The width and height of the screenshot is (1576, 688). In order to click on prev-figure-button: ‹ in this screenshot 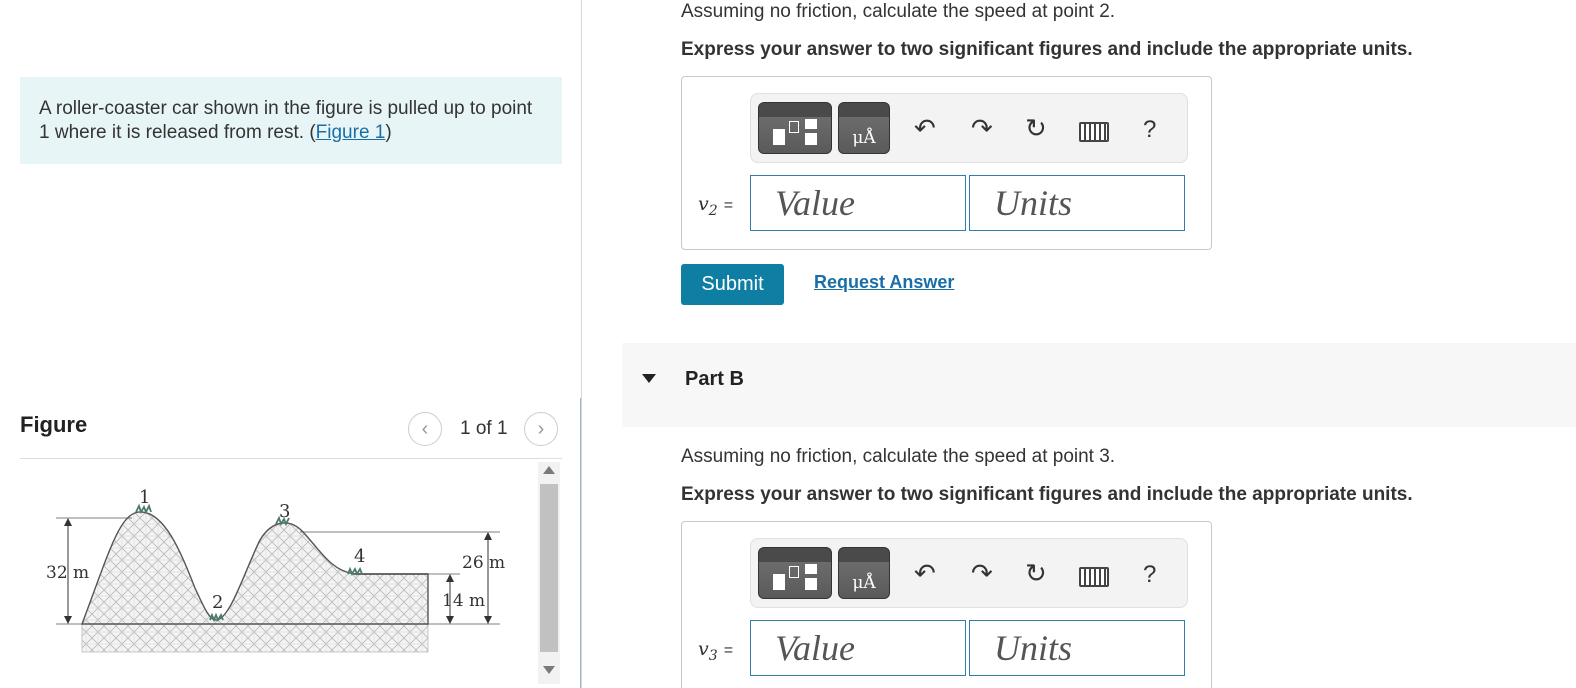, I will do `click(425, 429)`.